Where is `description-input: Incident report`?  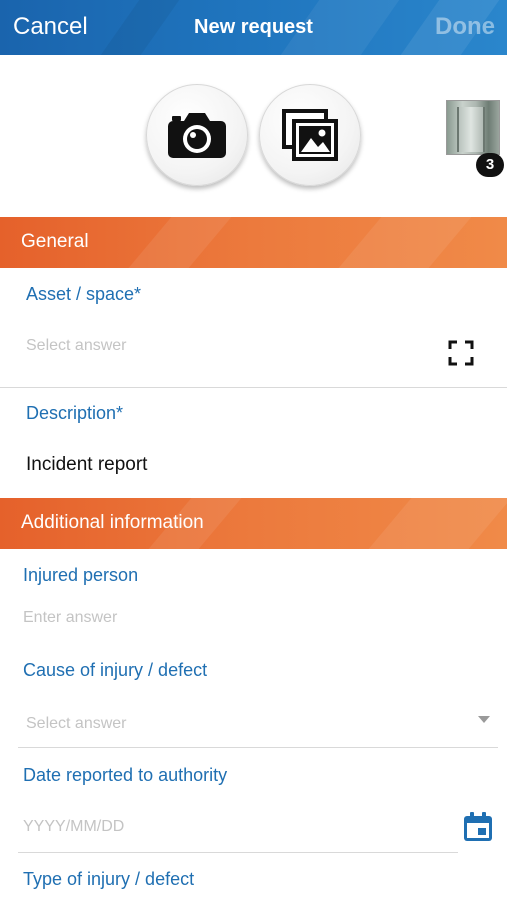
description-input: Incident report is located at coordinates (86, 465).